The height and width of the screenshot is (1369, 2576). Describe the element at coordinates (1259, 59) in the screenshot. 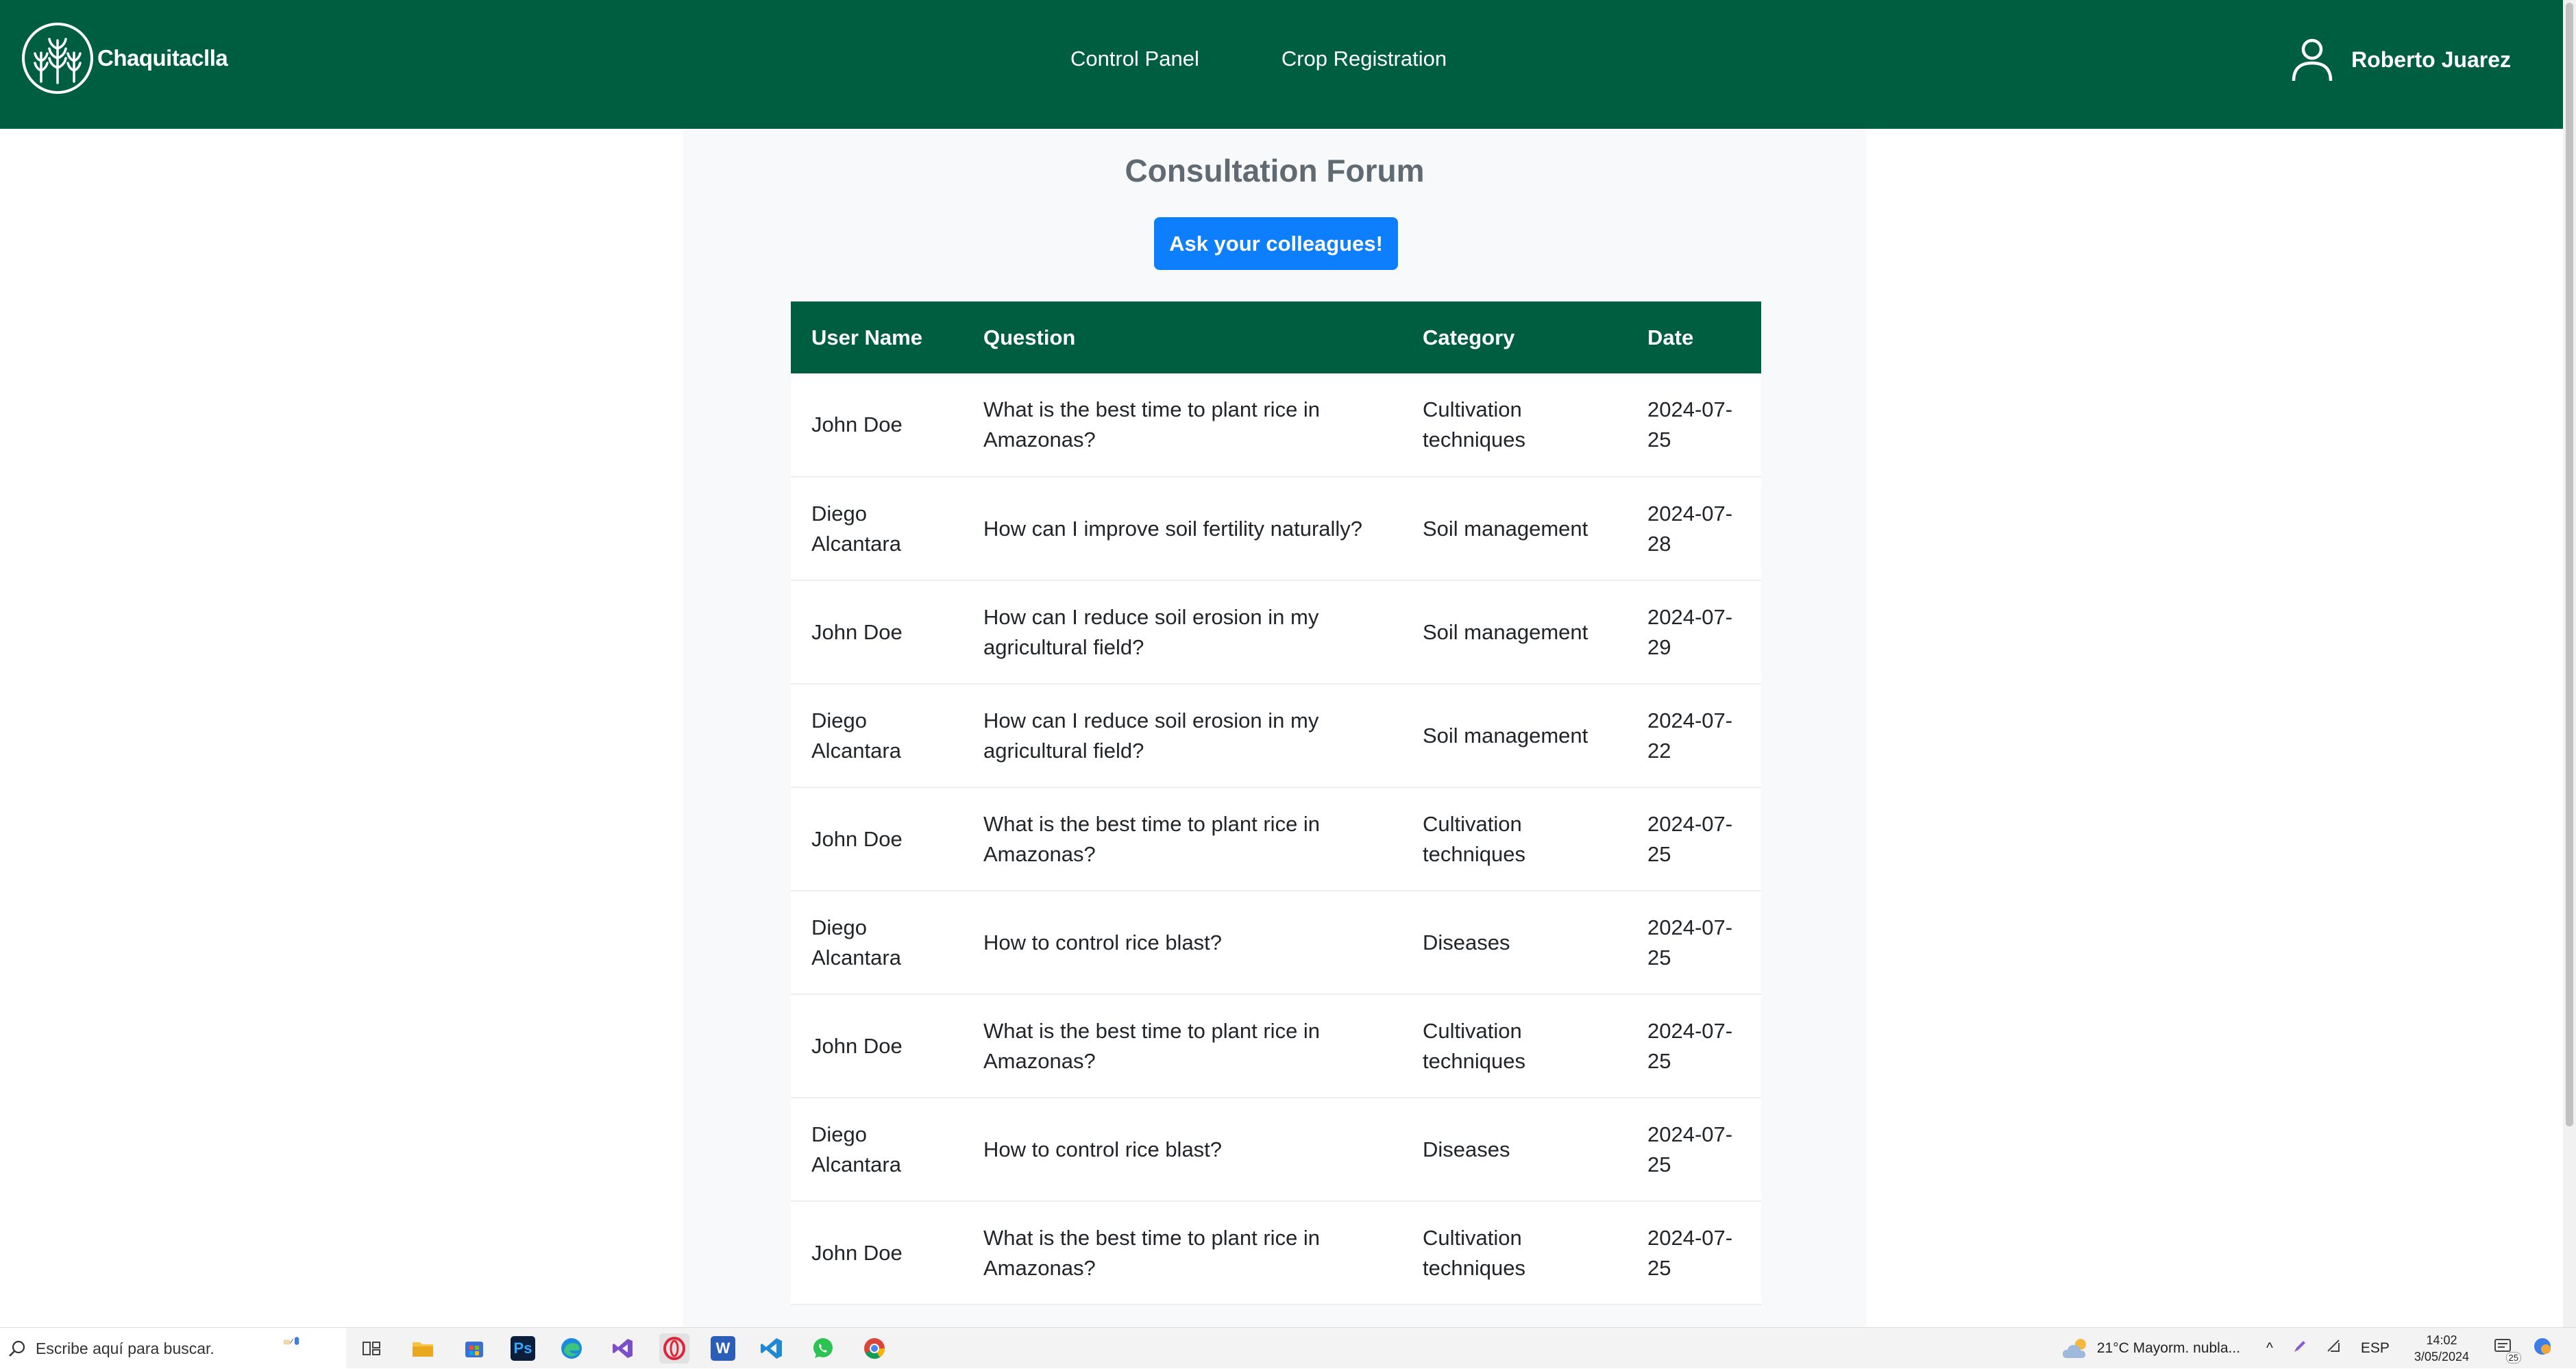

I see `main-nav: Control Panel Crop Registration` at that location.